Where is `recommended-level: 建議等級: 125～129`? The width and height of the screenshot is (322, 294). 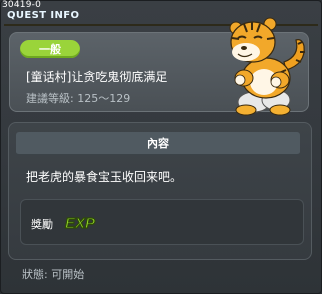 recommended-level: 建議等級: 125～129 is located at coordinates (78, 98).